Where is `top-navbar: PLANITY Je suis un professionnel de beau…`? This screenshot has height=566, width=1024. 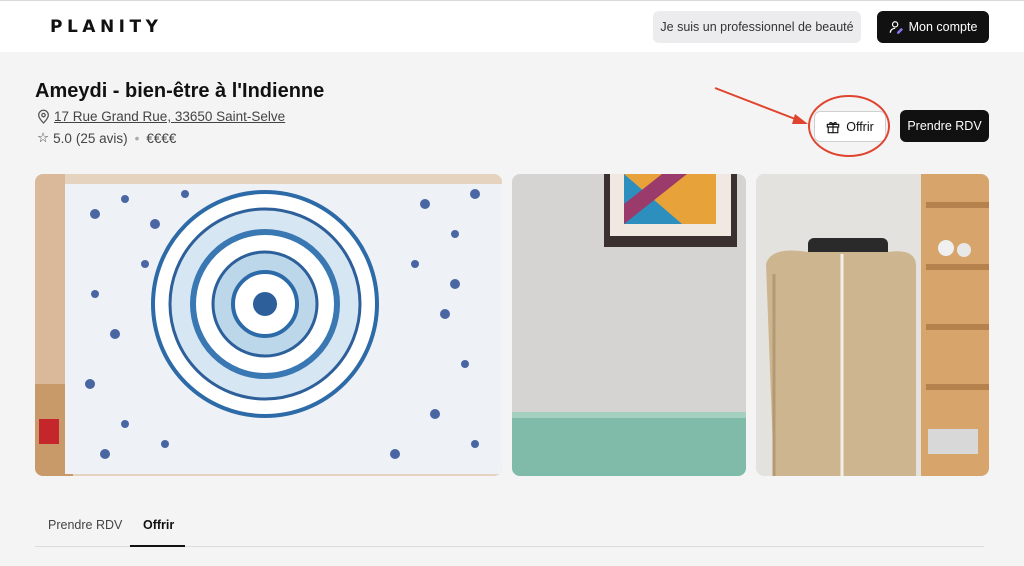
top-navbar: PLANITY Je suis un professionnel de beau… is located at coordinates (512, 26).